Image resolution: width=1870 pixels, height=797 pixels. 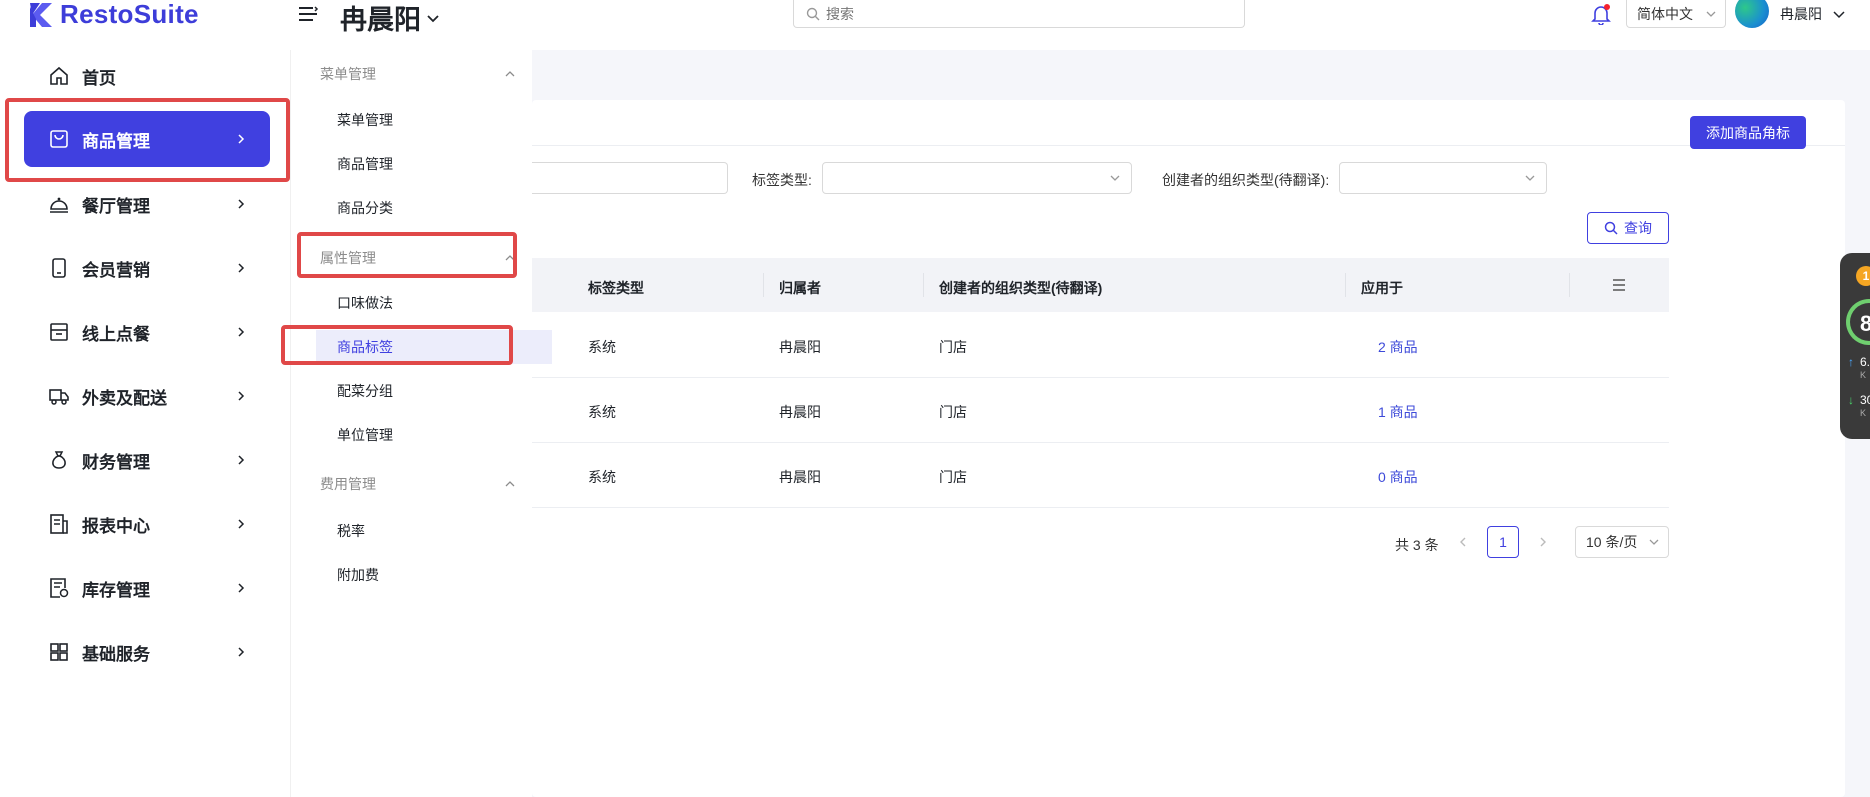 I want to click on user-name: 冉晨阳, so click(x=1801, y=14).